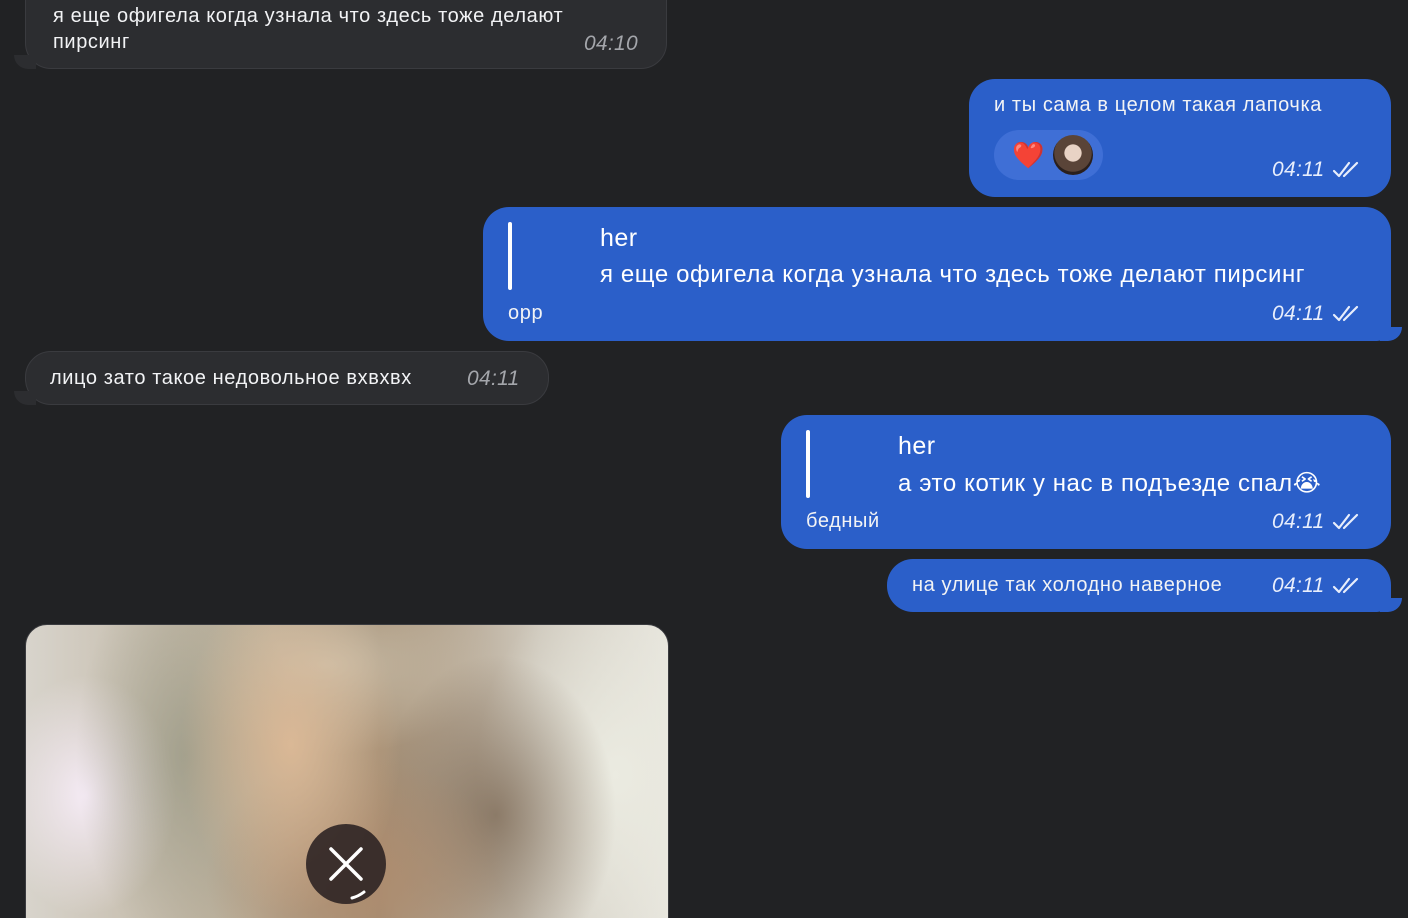 The width and height of the screenshot is (1408, 918). Describe the element at coordinates (1028, 155) in the screenshot. I see `heart-reaction-icon: ❤️` at that location.